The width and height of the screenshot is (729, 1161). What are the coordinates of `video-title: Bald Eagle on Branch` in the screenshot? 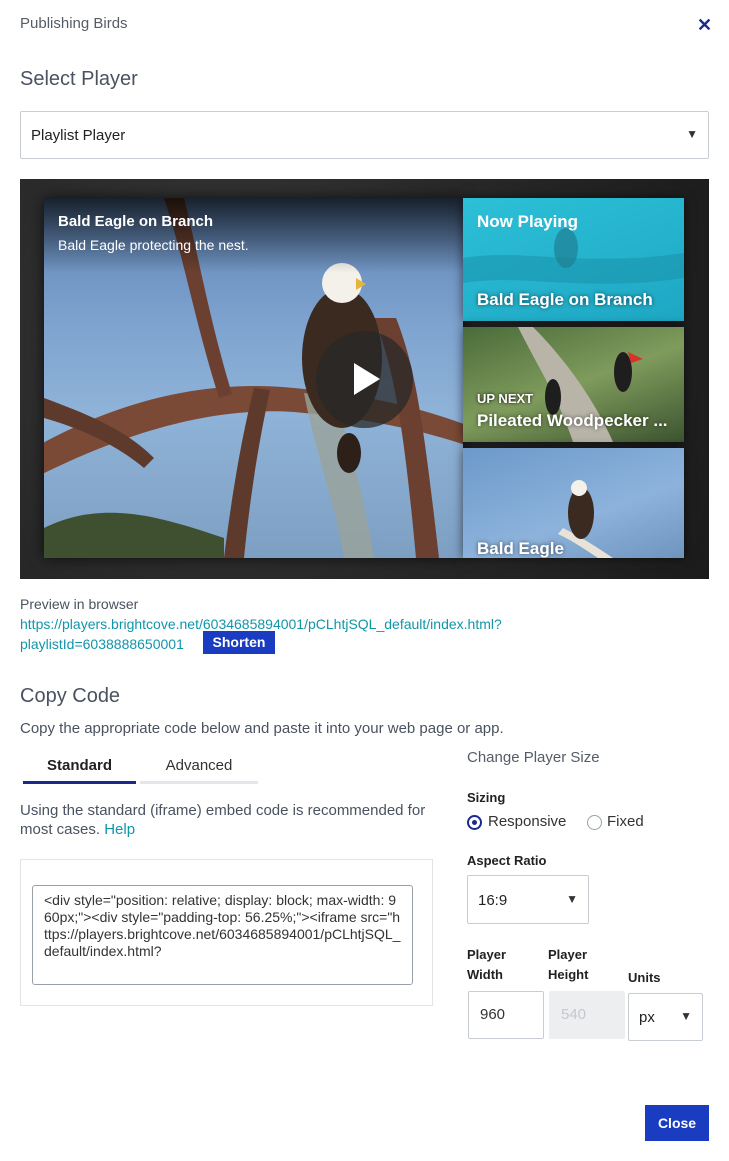 It's located at (136, 221).